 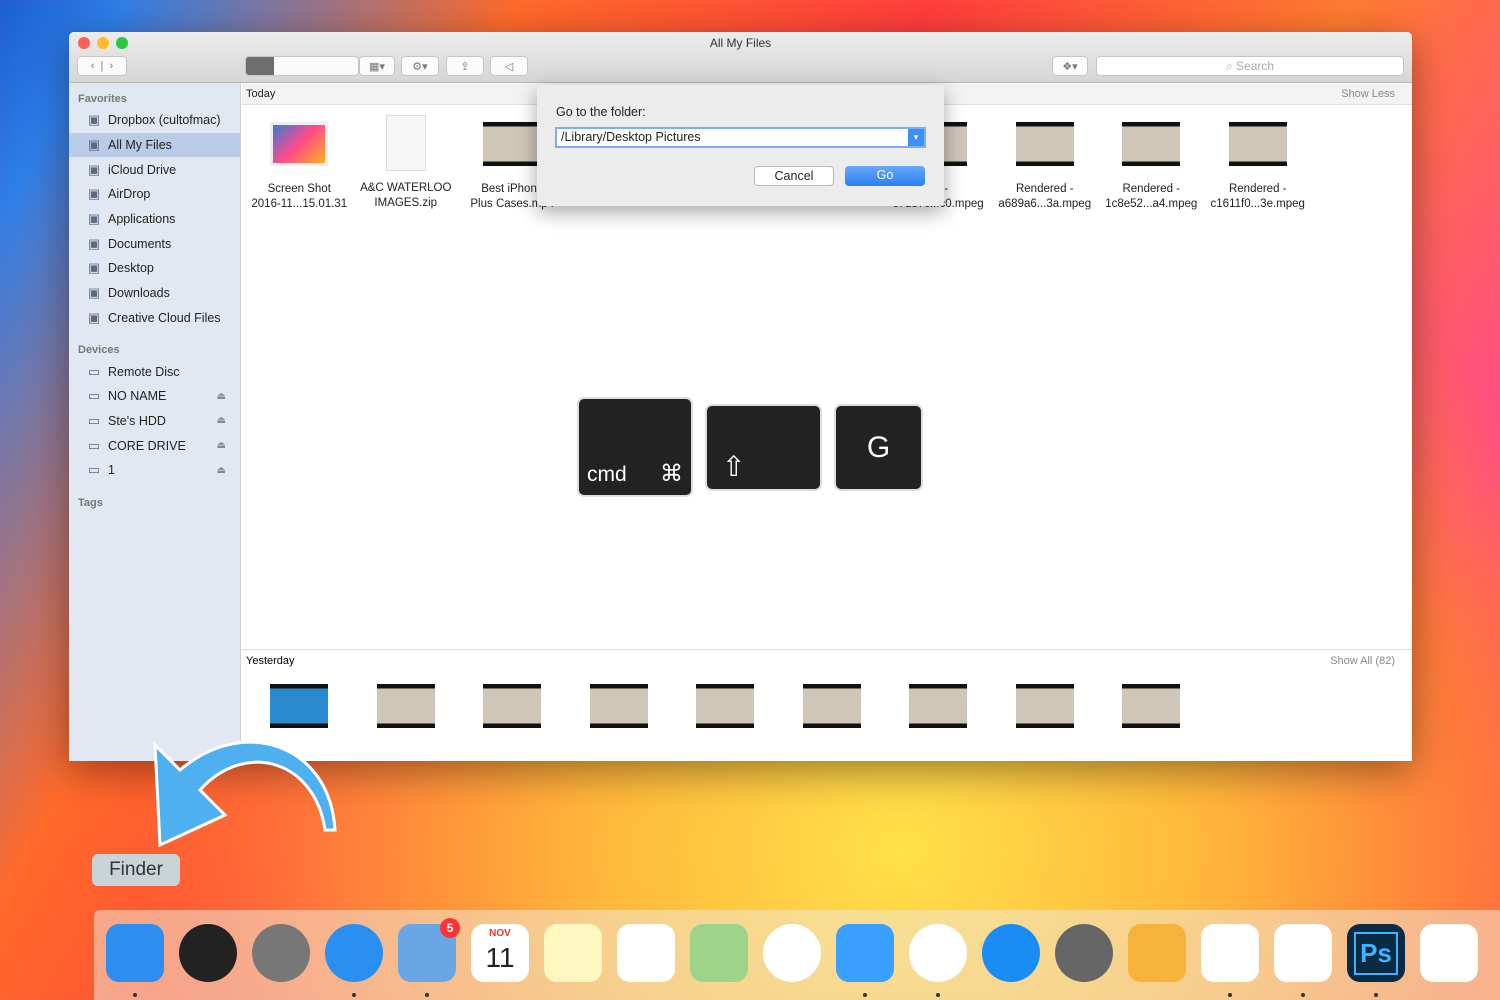 I want to click on file-name-line2: c1611f0...3e.mpeg, so click(x=1257, y=204).